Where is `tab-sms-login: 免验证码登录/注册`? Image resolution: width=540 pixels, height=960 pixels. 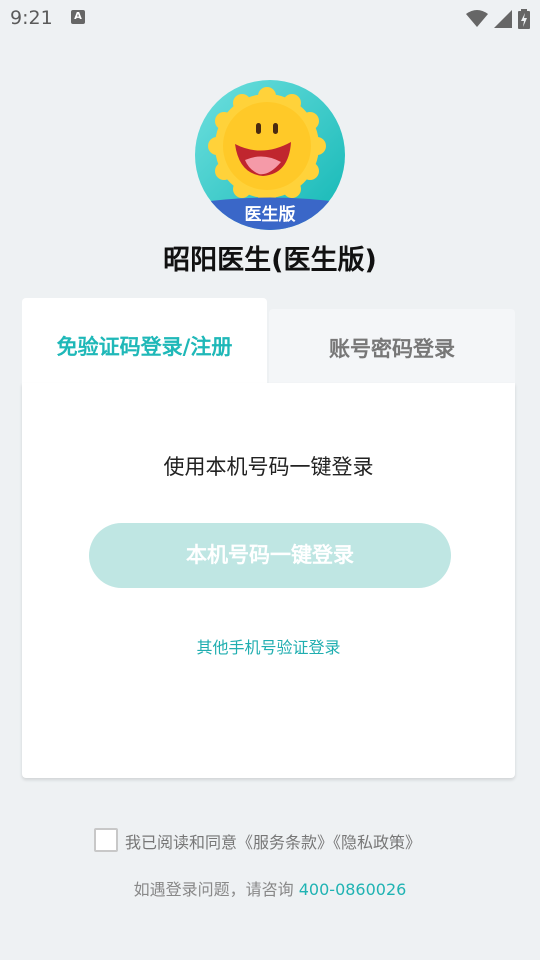 tab-sms-login: 免验证码登录/注册 is located at coordinates (144, 341).